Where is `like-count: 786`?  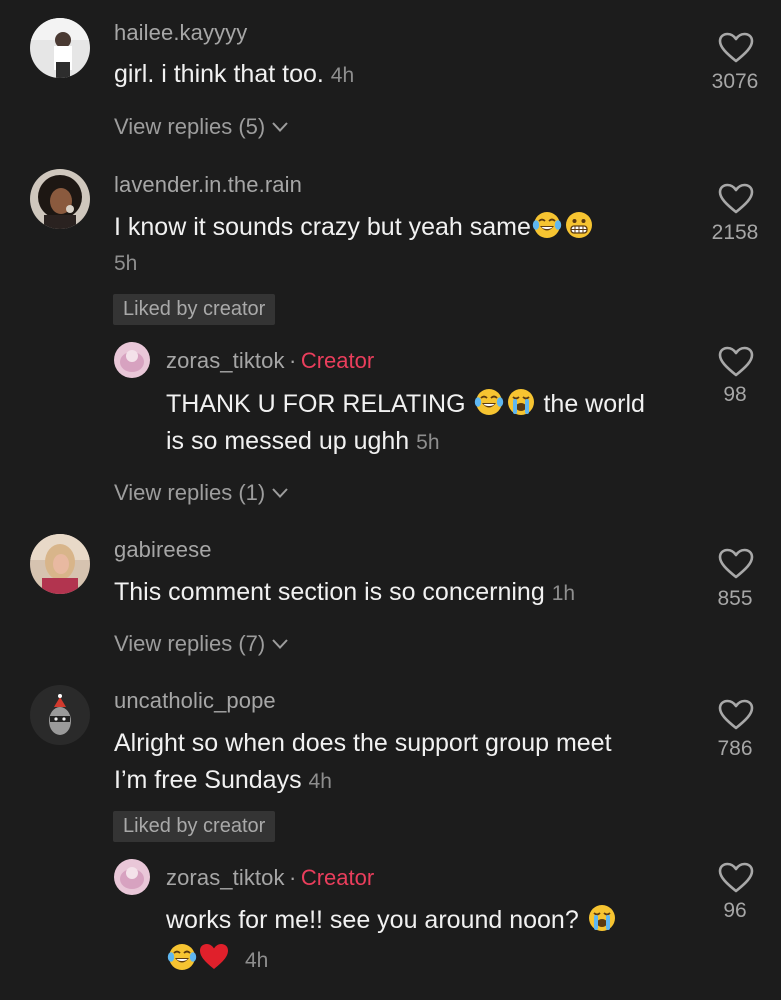
like-count: 786 is located at coordinates (735, 748).